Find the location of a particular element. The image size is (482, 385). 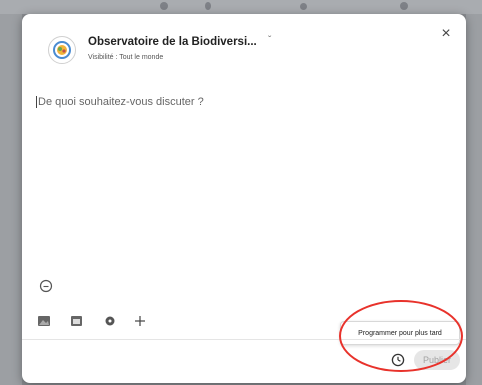

chevron-down-icon: ˇ is located at coordinates (269, 40).